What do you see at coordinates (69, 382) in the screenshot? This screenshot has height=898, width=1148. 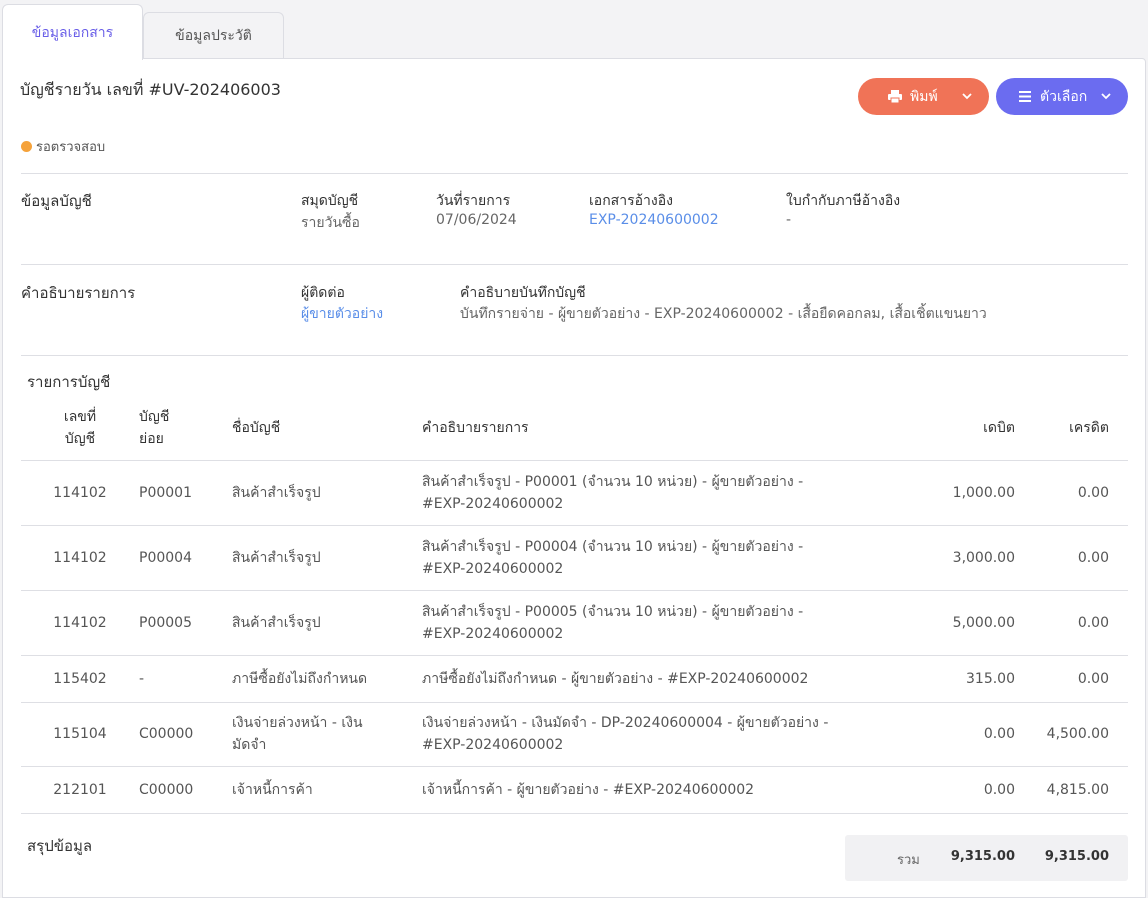 I see `entries-heading: รายการบัญชี` at bounding box center [69, 382].